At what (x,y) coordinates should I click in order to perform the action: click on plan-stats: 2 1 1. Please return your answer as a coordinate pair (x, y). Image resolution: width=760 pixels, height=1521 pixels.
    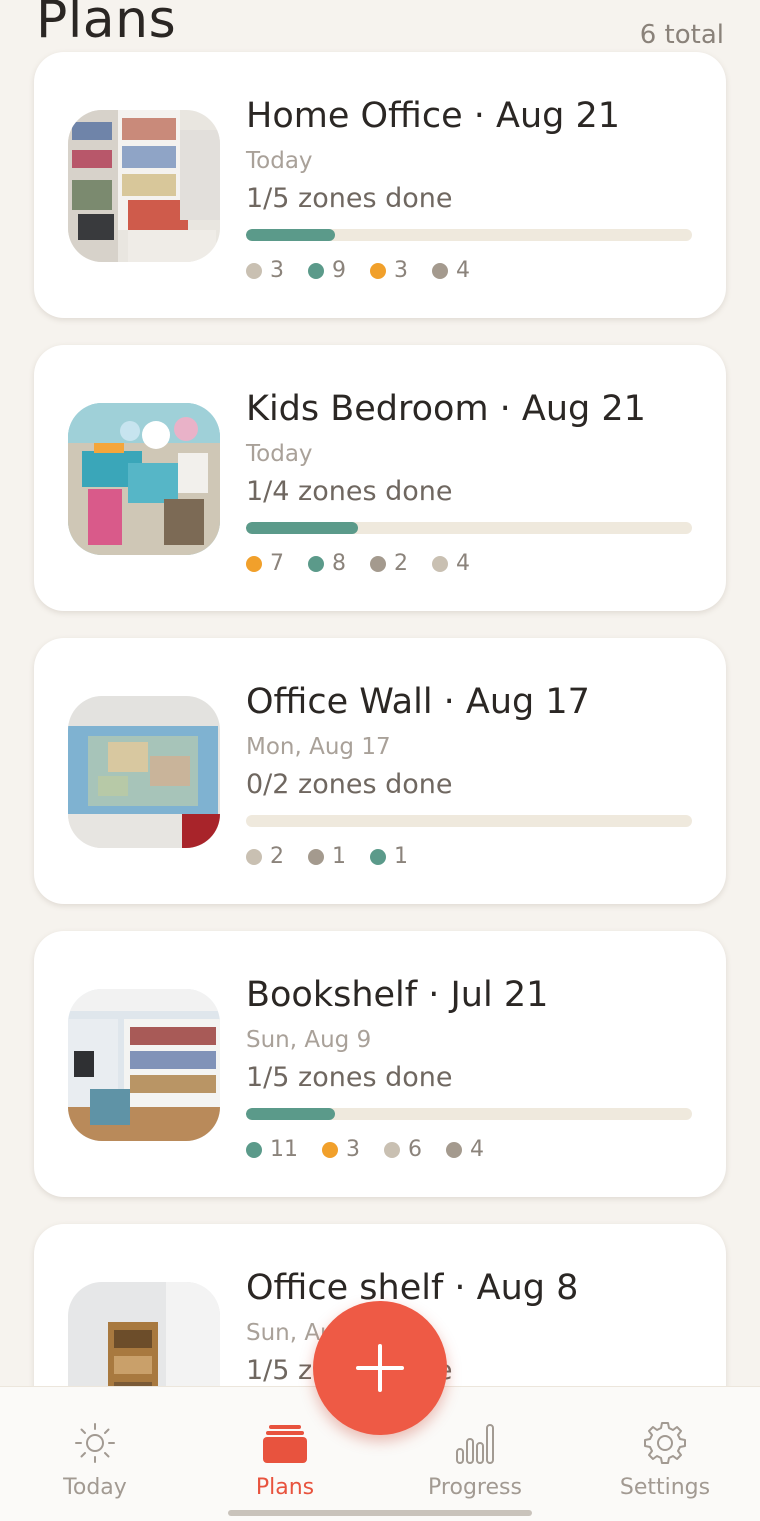
    Looking at the image, I should click on (327, 856).